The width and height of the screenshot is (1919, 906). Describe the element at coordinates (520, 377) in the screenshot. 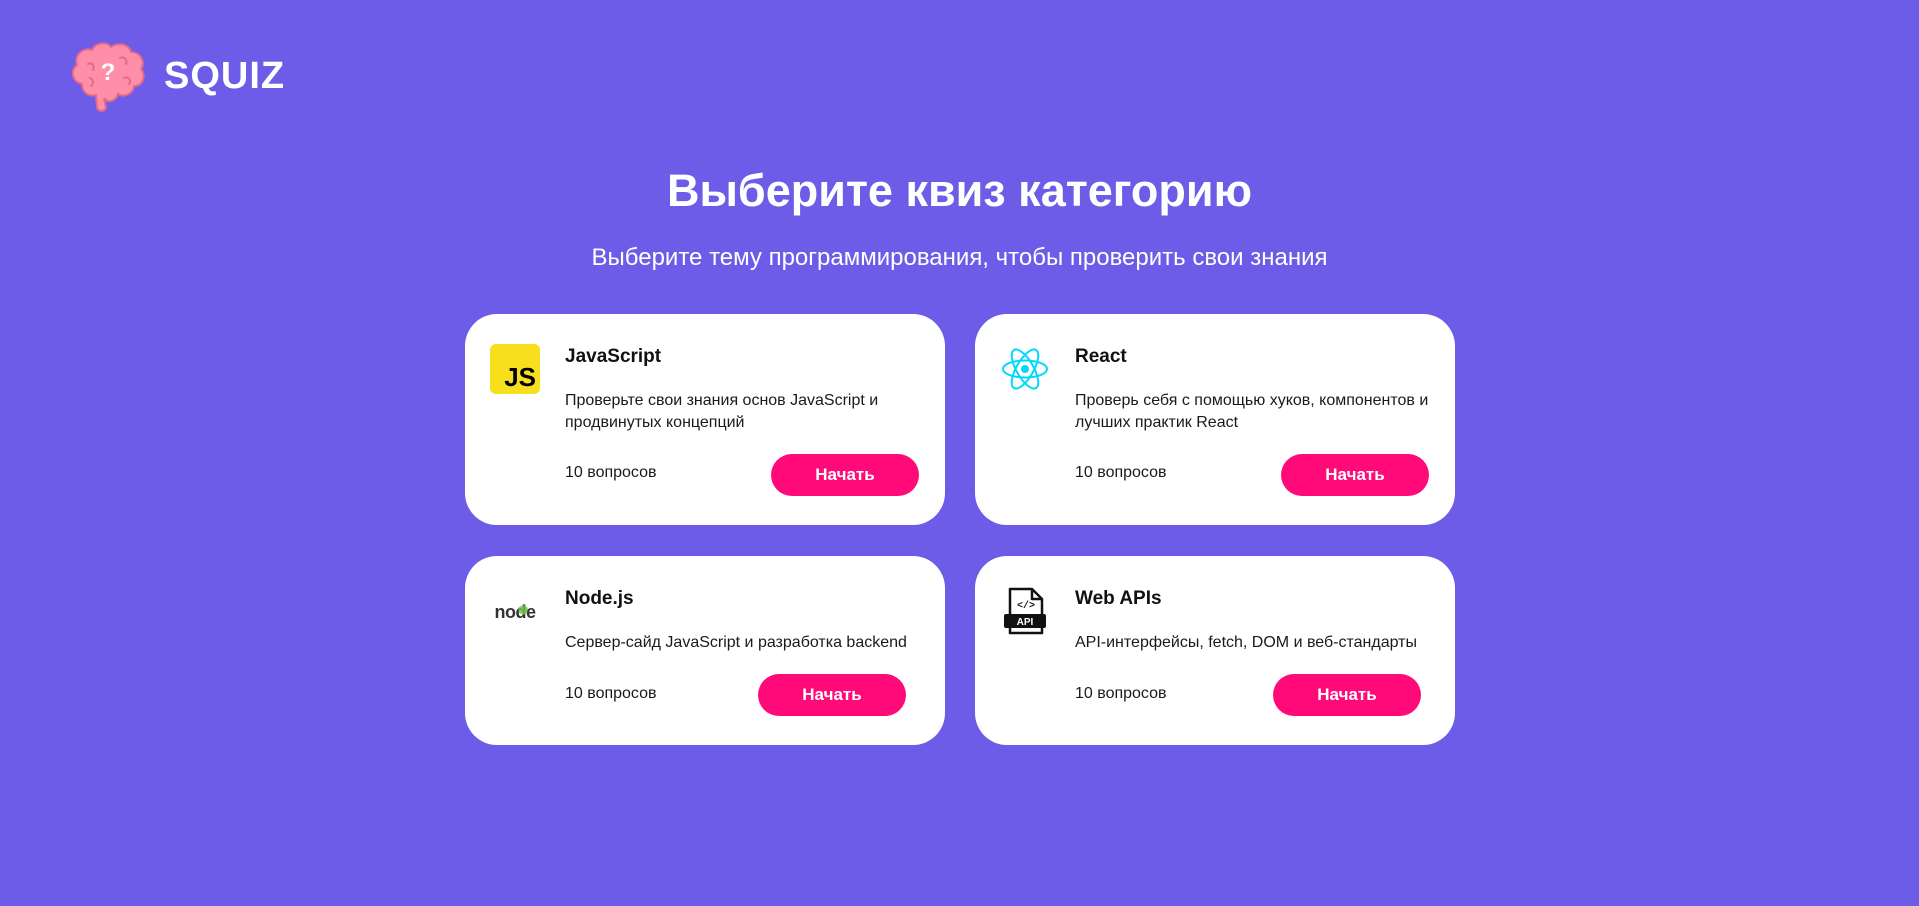

I see `javascript-icon-text: JS` at that location.